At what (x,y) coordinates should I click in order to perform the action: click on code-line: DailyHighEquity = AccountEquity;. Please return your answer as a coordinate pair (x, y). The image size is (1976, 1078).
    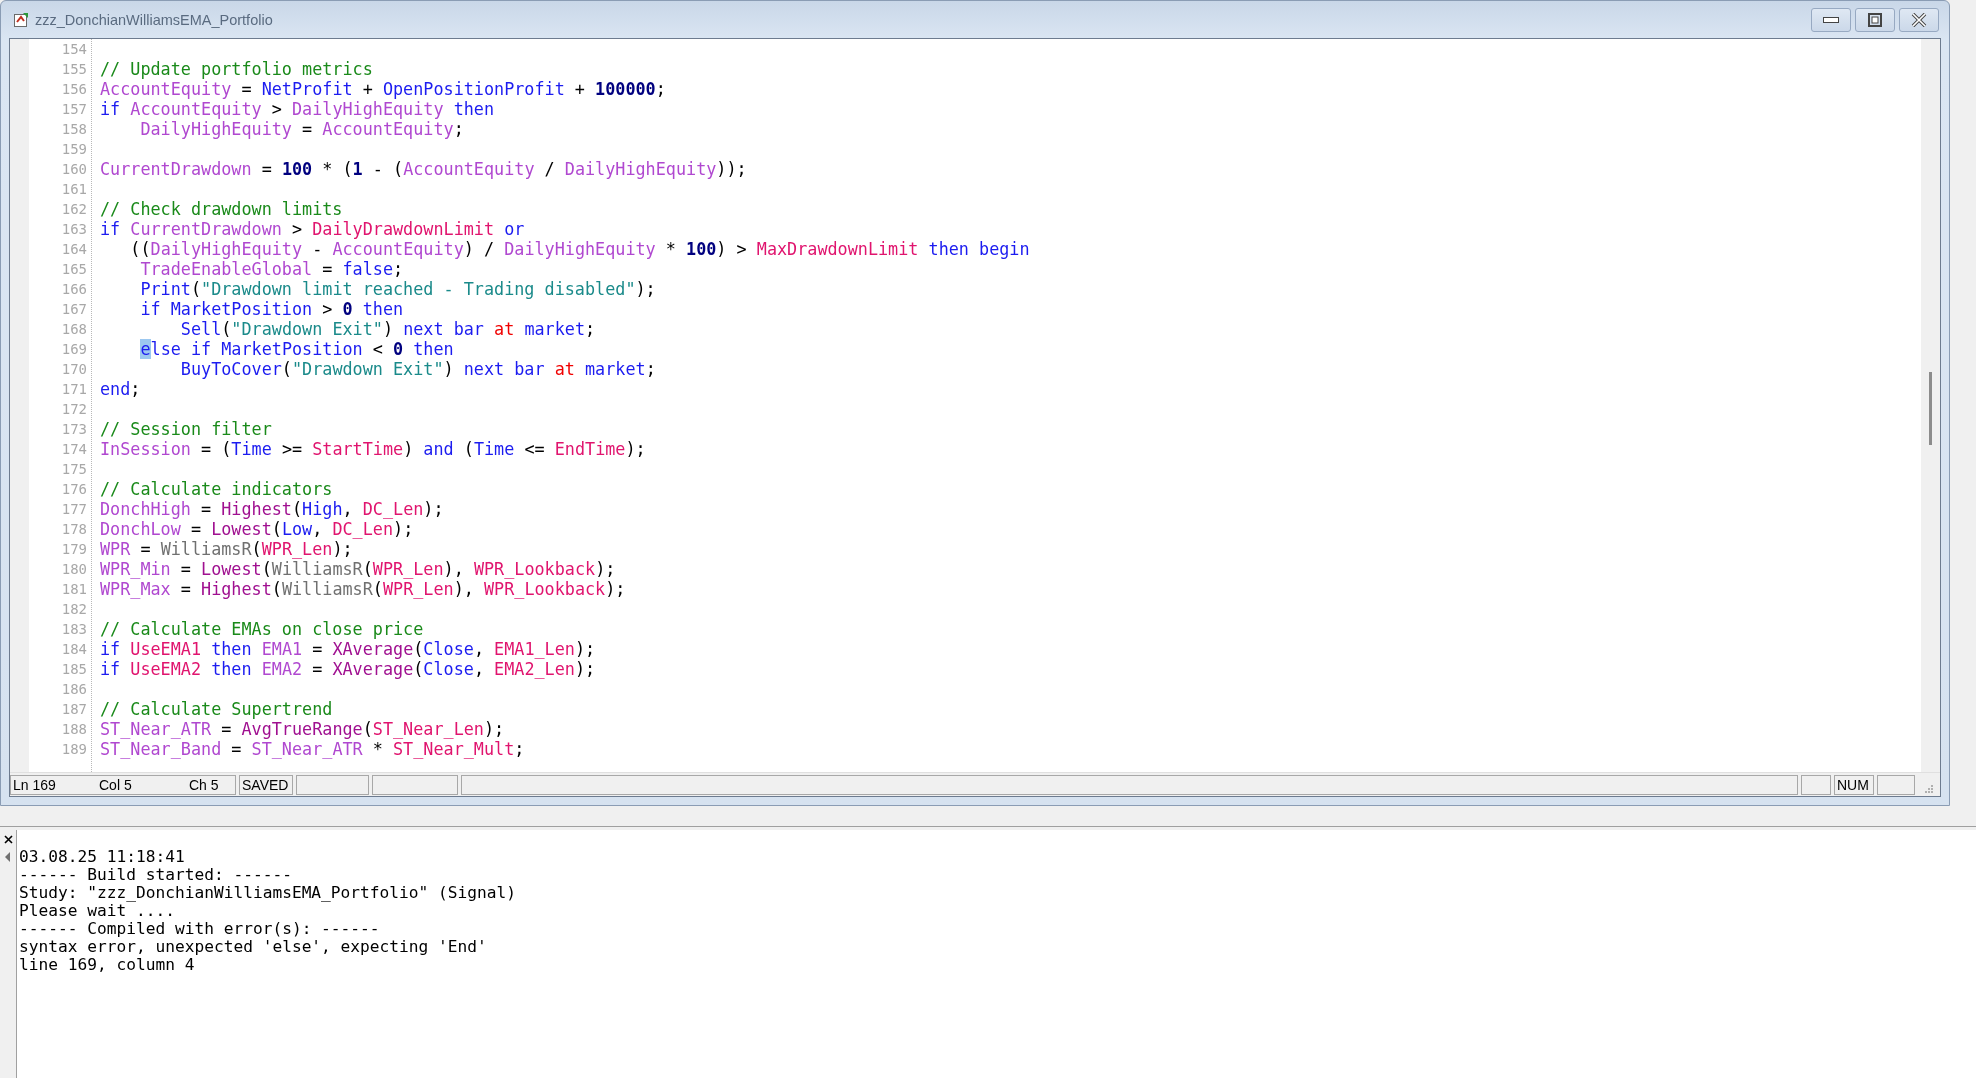
    Looking at the image, I should click on (302, 129).